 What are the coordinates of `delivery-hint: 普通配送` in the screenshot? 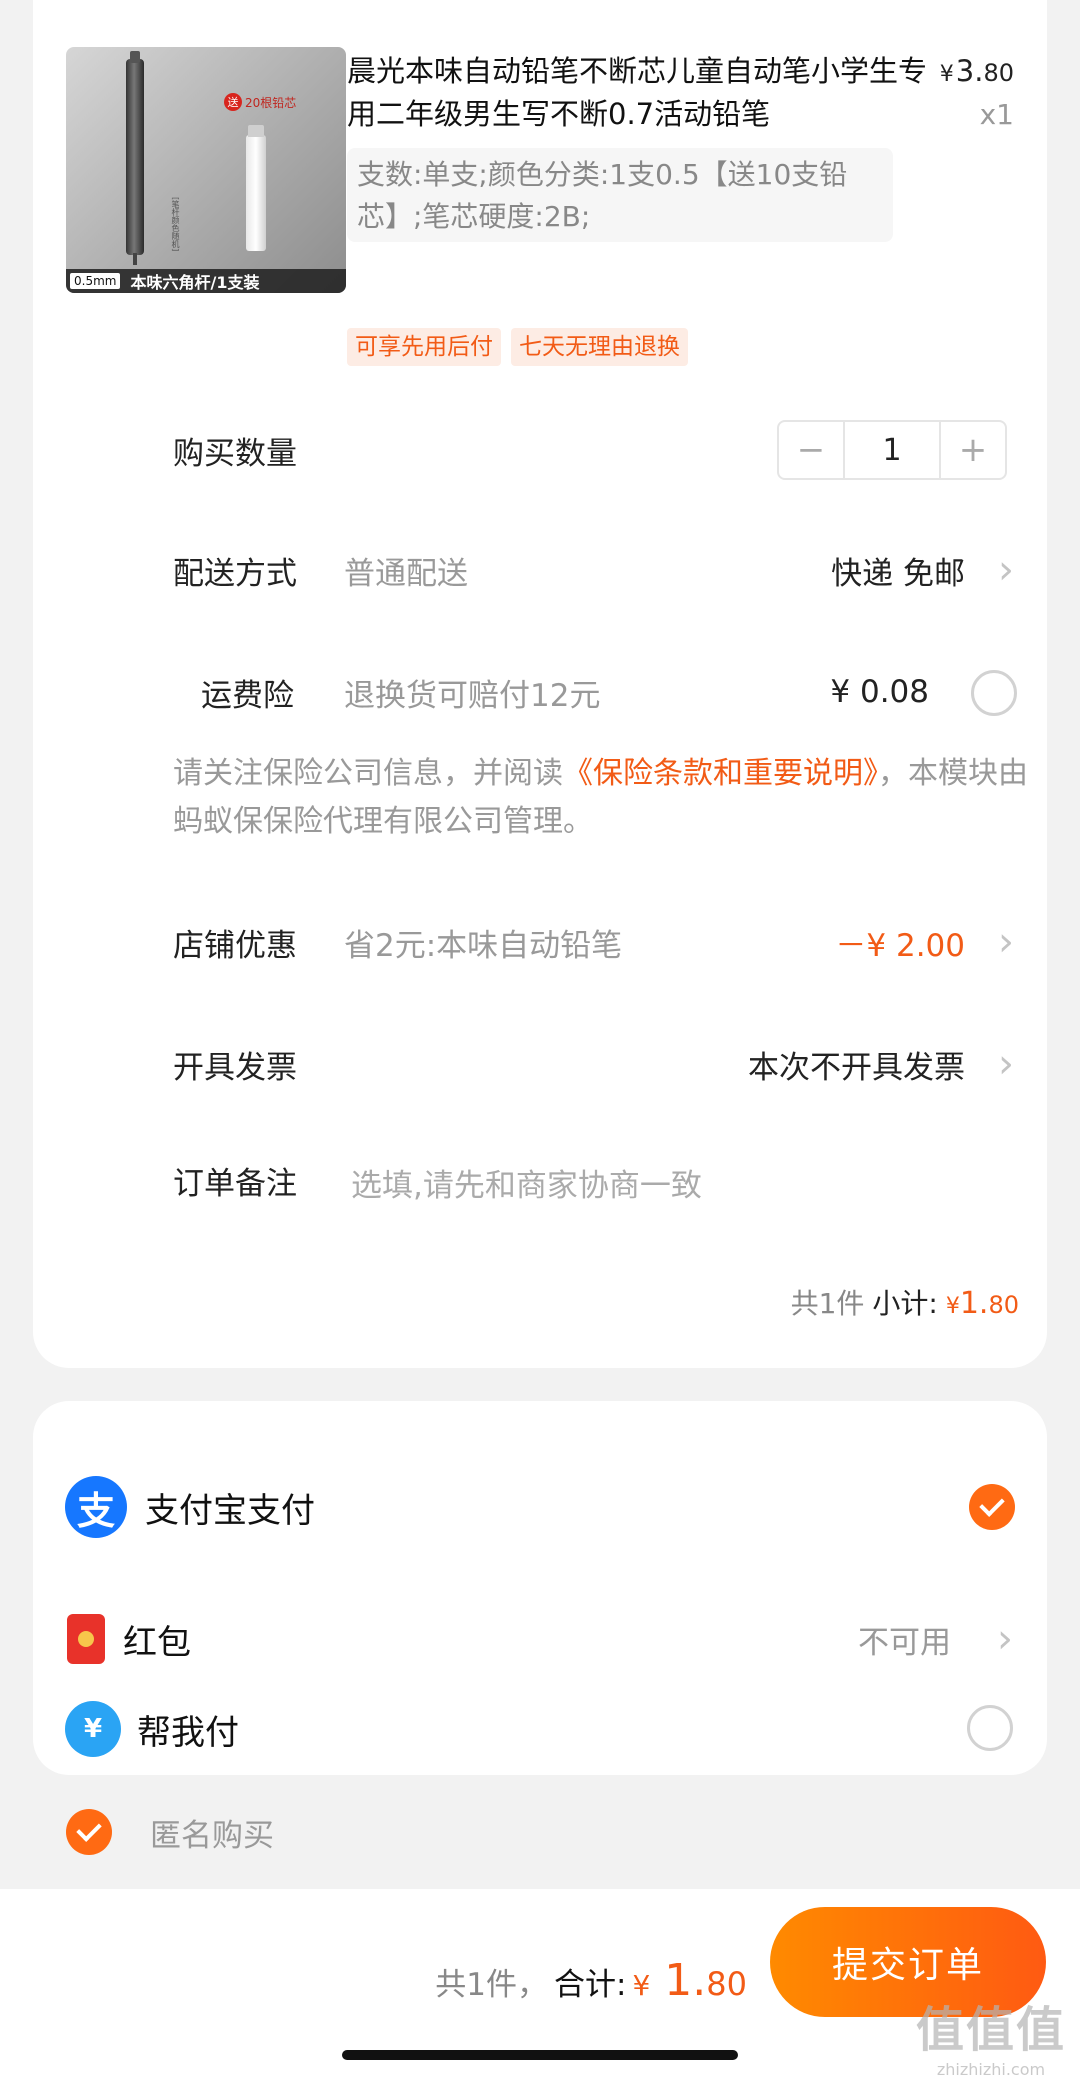 It's located at (406, 573).